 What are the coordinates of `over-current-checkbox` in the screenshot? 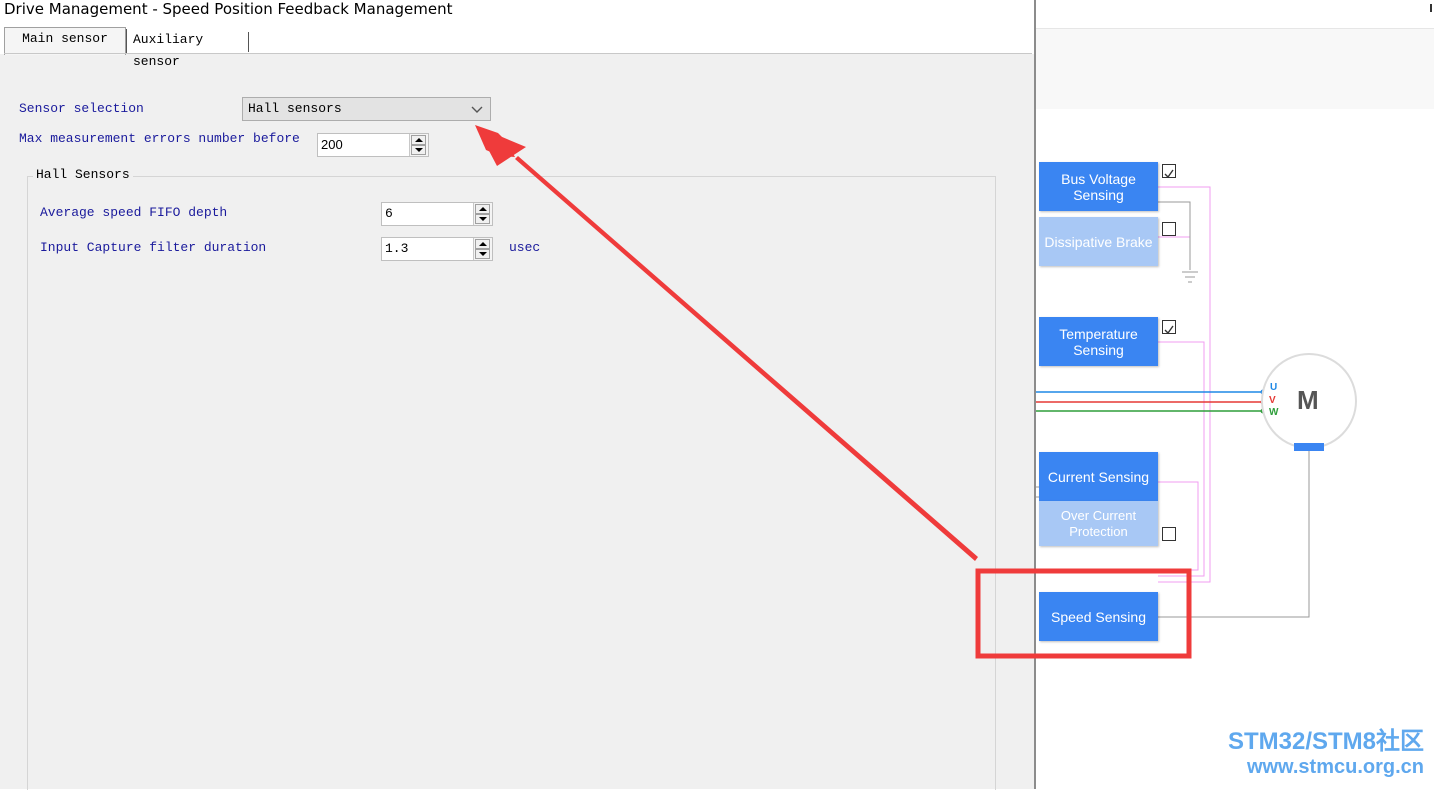 It's located at (1169, 534).